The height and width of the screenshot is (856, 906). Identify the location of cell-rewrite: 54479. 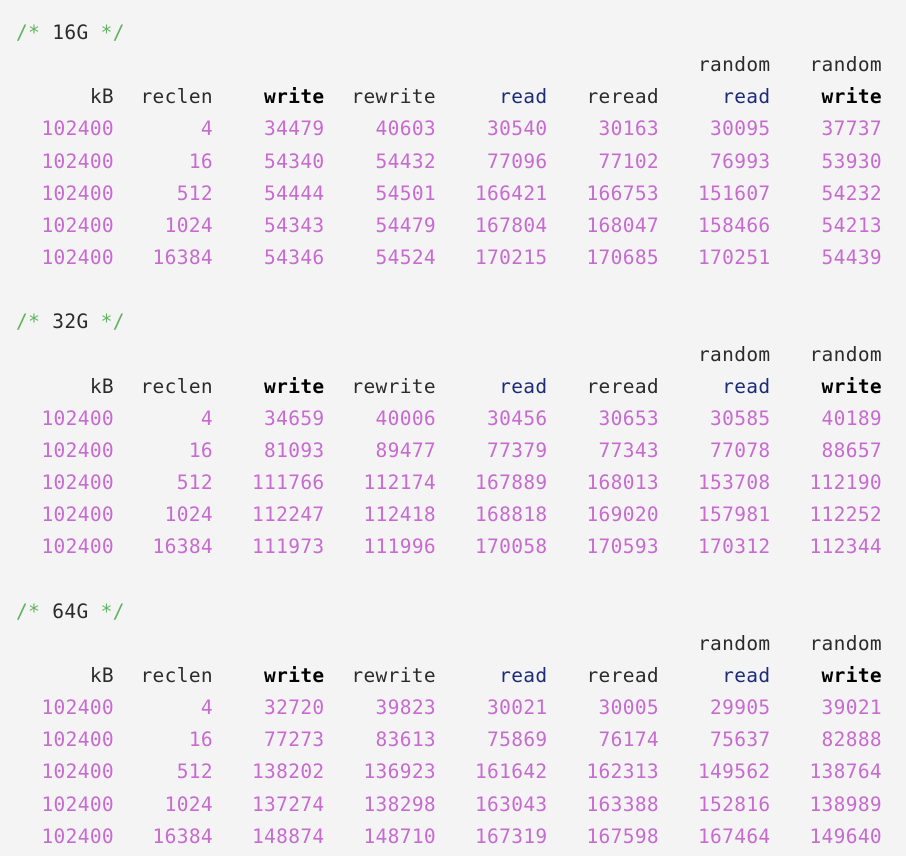
(405, 225).